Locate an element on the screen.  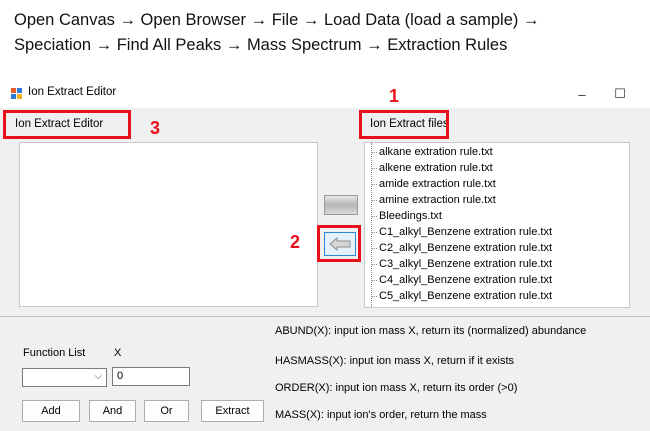
file-item: amide extraction rule.txt is located at coordinates (433, 184).